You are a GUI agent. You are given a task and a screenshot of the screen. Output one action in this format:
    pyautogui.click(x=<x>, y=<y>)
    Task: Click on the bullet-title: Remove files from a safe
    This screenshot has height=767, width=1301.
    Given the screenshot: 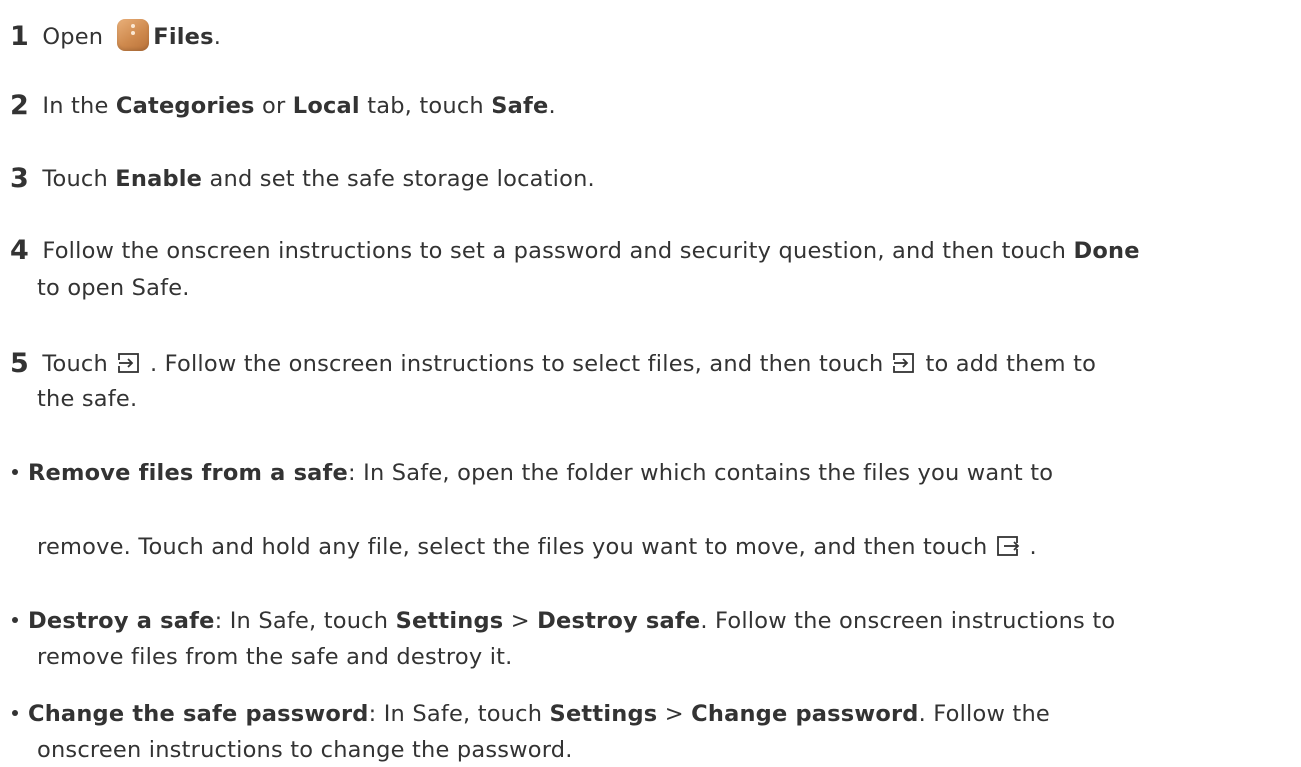 What is the action you would take?
    pyautogui.click(x=188, y=473)
    